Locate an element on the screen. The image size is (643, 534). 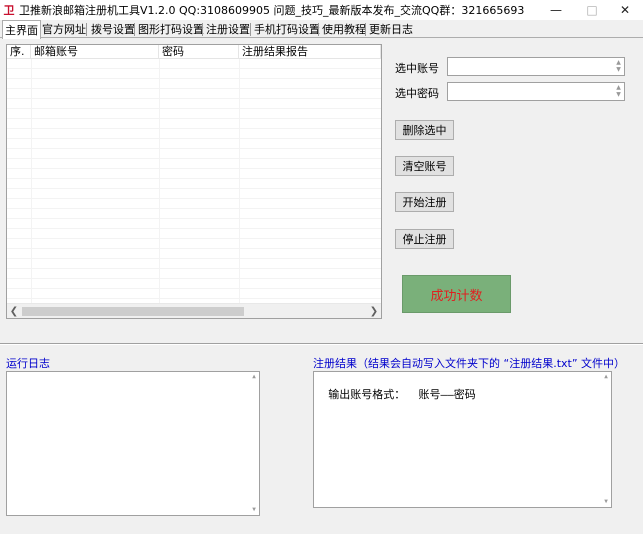
scroll-right-icon: ❯ is located at coordinates (374, 311).